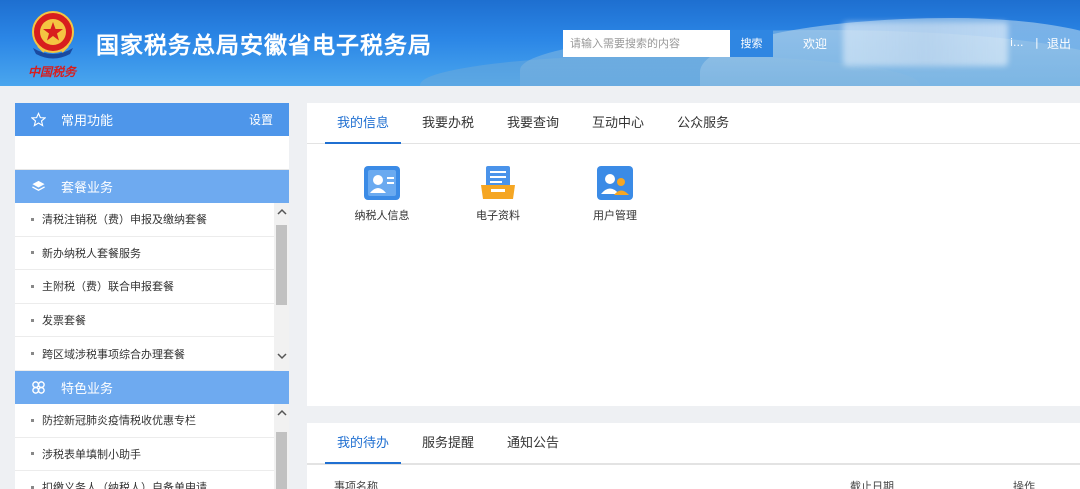 The height and width of the screenshot is (489, 1080). What do you see at coordinates (363, 443) in the screenshot?
I see `tab-my-todo: 我的待办` at bounding box center [363, 443].